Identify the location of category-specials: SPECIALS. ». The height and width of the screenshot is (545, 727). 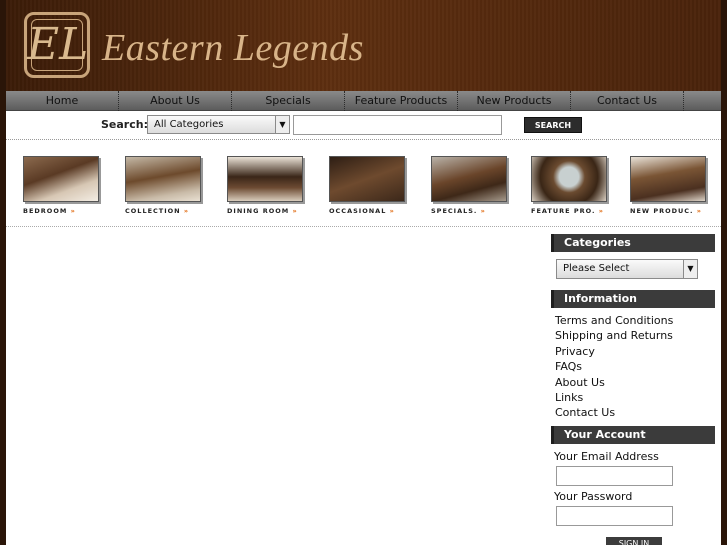
(470, 185).